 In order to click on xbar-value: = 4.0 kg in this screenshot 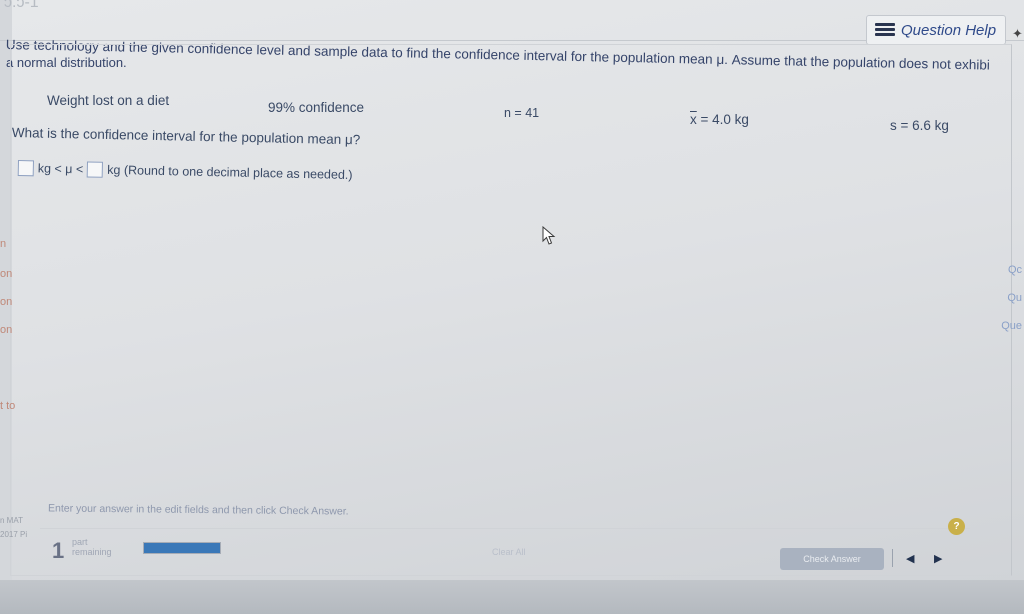, I will do `click(722, 119)`.